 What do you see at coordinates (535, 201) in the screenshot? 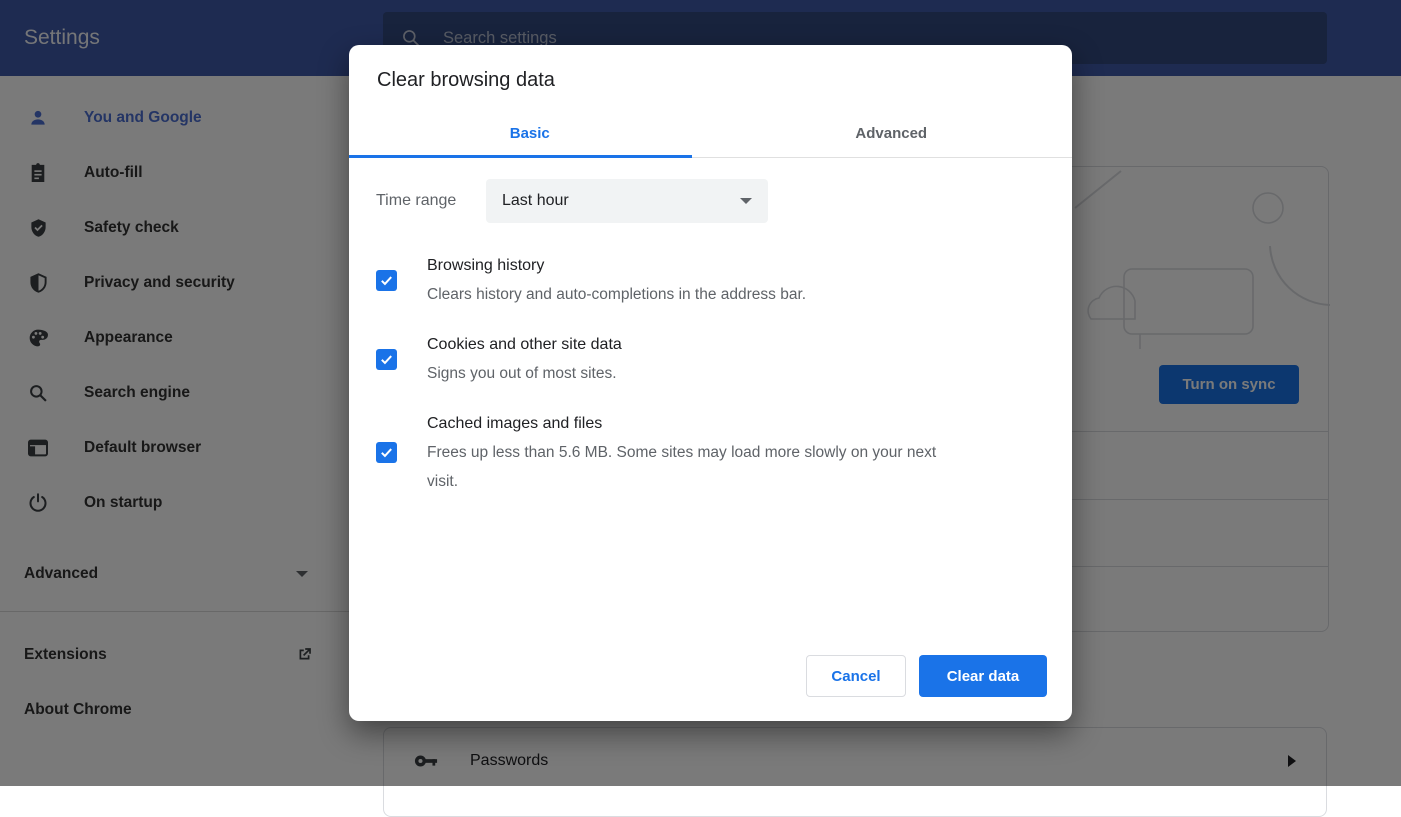
I see `time-range-value: Last hour` at bounding box center [535, 201].